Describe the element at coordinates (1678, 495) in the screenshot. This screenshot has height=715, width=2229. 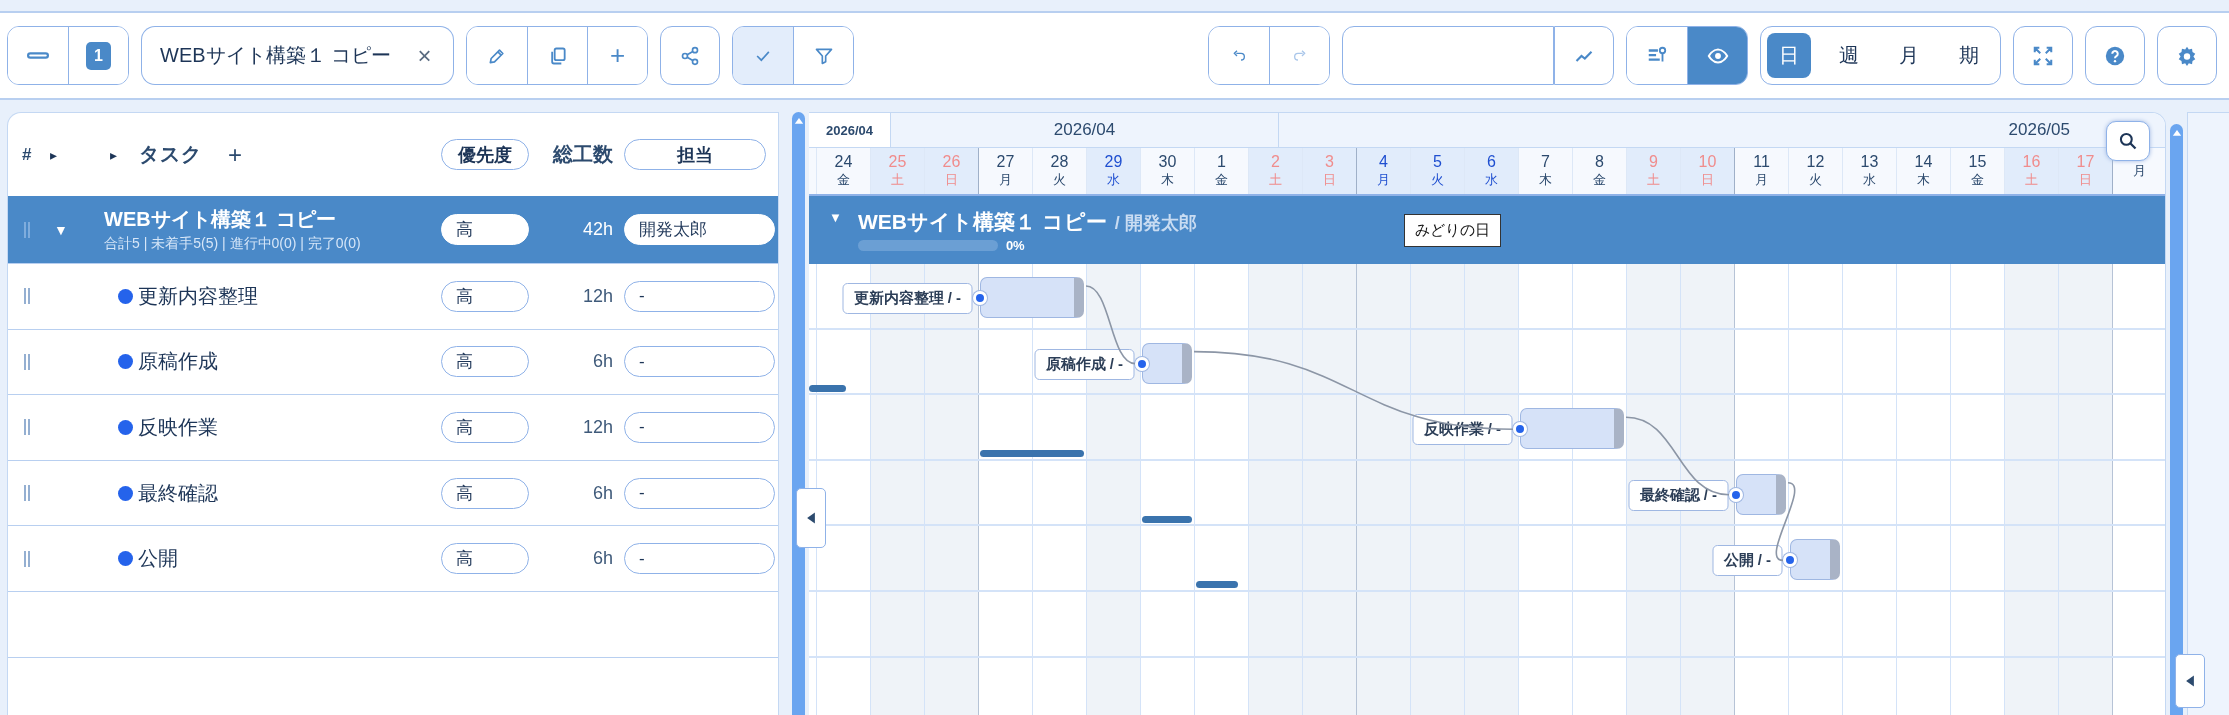
I see `task-label: 最終確認 / -` at that location.